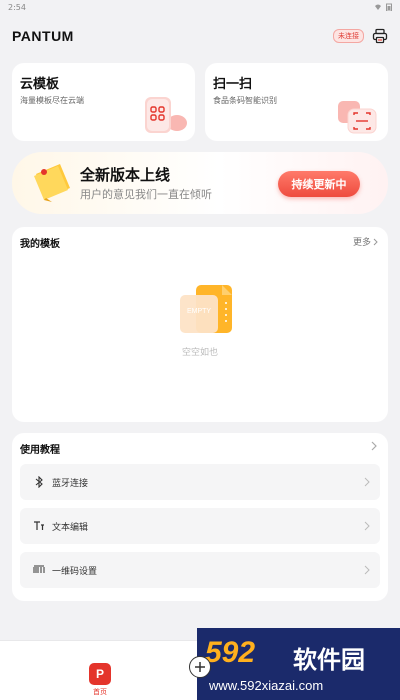 The height and width of the screenshot is (700, 400). Describe the element at coordinates (103, 102) in the screenshot. I see `cloud-template-card: 云模板 海量模板尽在云端` at that location.